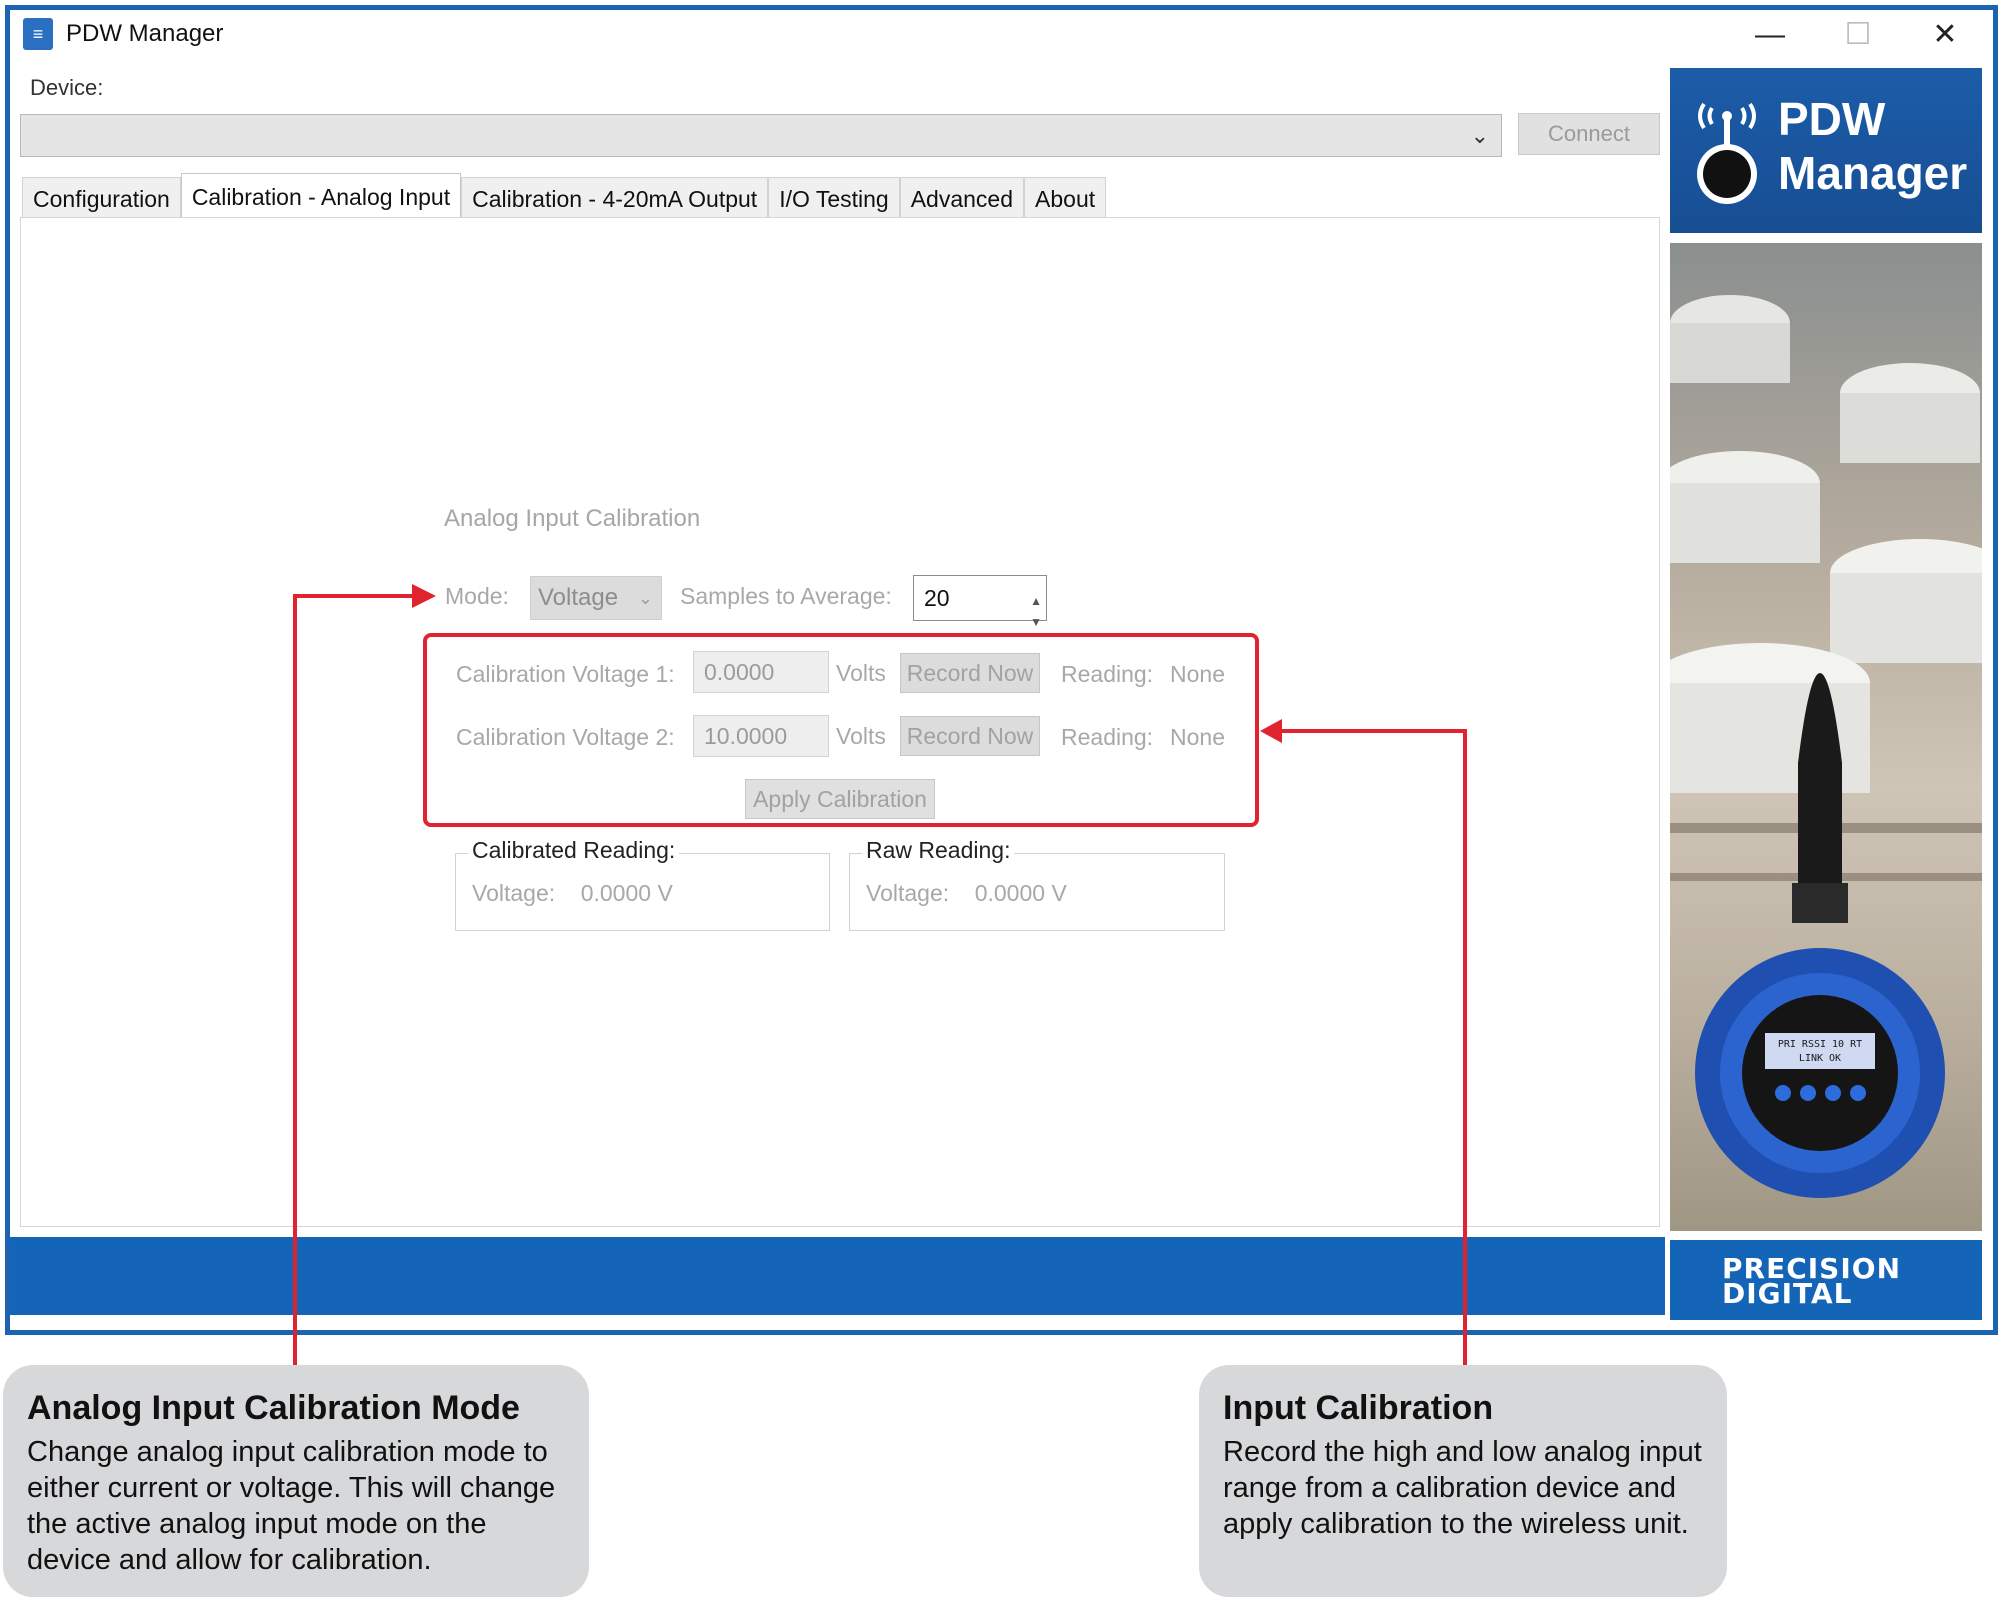  What do you see at coordinates (273, 1408) in the screenshot?
I see `callout-title: Analog Input Calibration Mode` at bounding box center [273, 1408].